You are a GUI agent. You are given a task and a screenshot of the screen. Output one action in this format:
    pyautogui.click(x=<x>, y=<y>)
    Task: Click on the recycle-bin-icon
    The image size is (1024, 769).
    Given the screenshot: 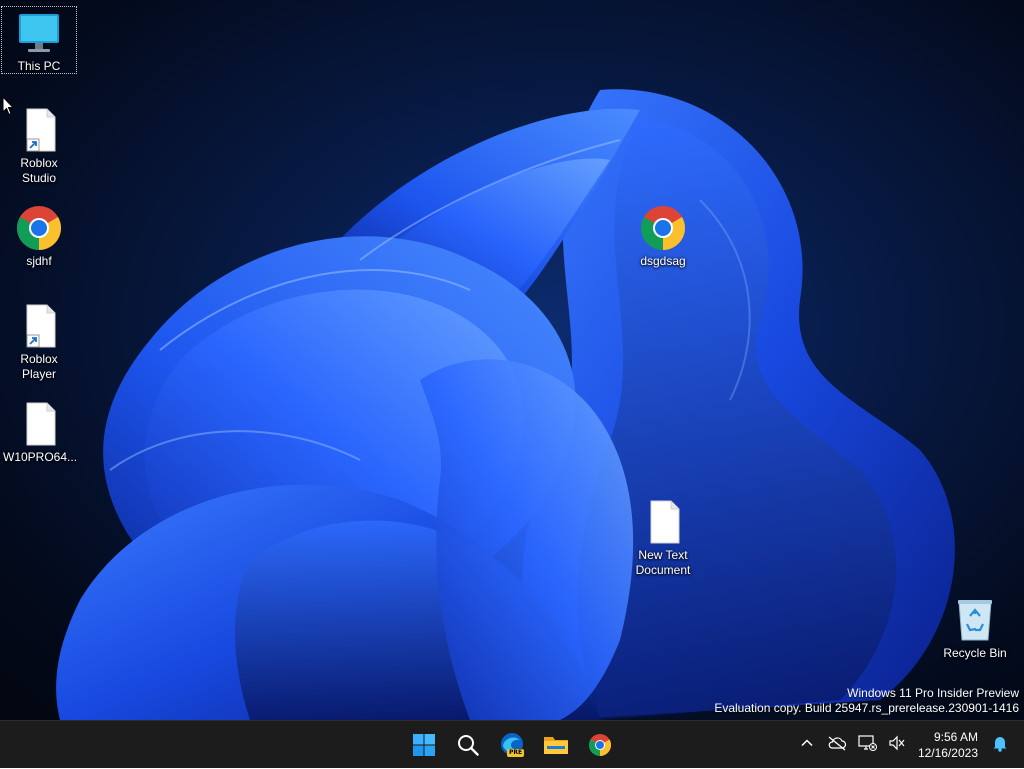 What is the action you would take?
    pyautogui.click(x=975, y=620)
    